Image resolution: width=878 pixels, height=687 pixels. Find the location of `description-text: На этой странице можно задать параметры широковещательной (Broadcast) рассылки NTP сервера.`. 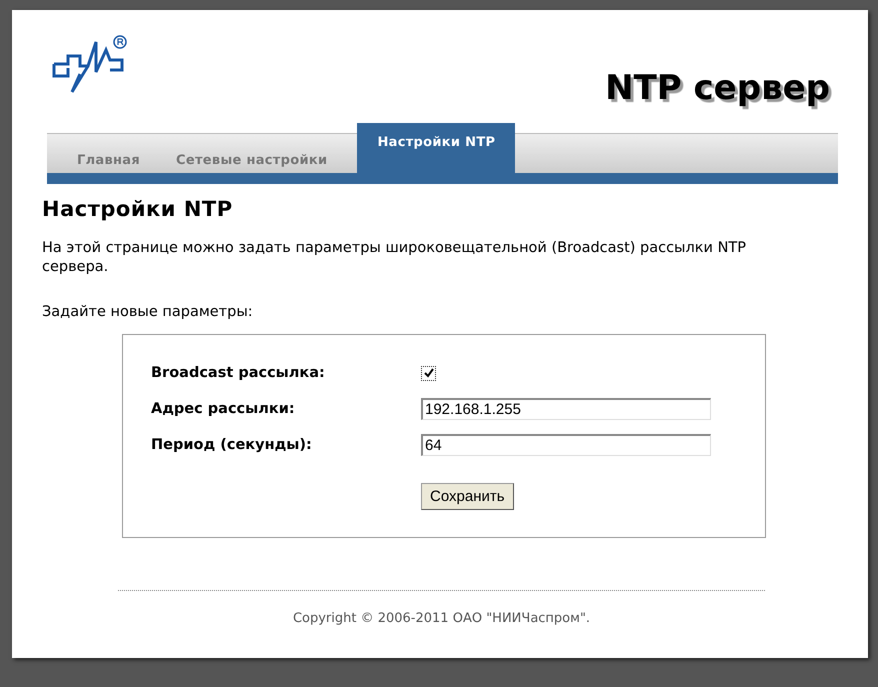

description-text: На этой странице можно задать параметры широковещательной (Broadcast) рассылки NTP сервера. is located at coordinates (395, 258).